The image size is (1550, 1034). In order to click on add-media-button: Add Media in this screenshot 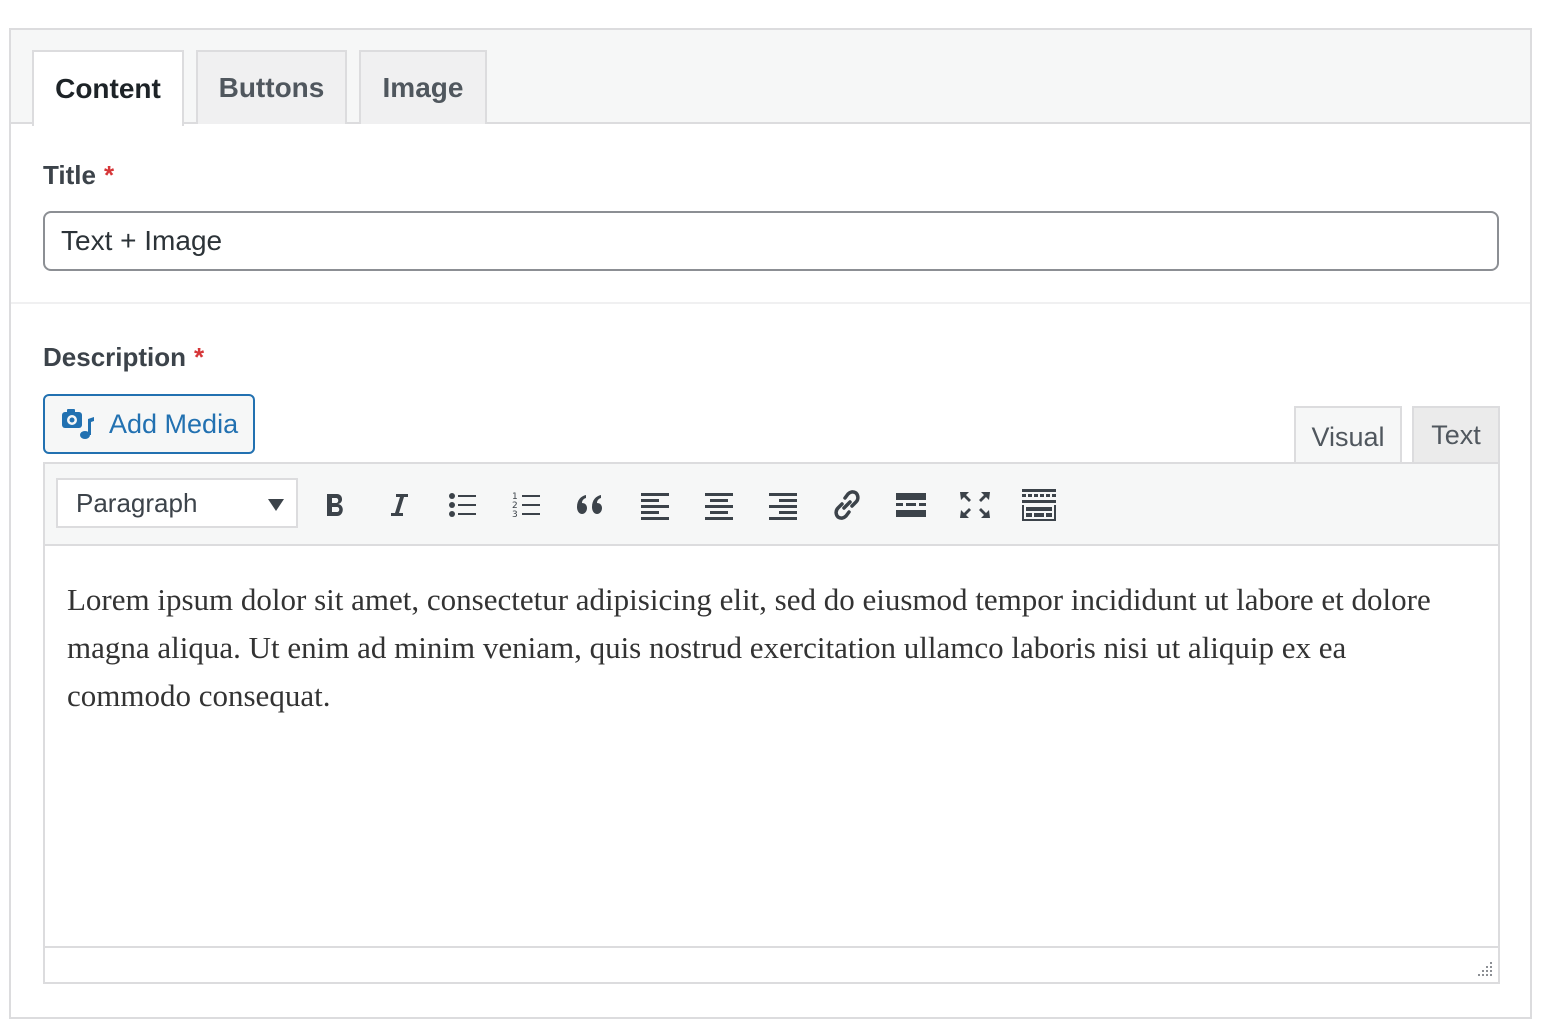, I will do `click(149, 424)`.